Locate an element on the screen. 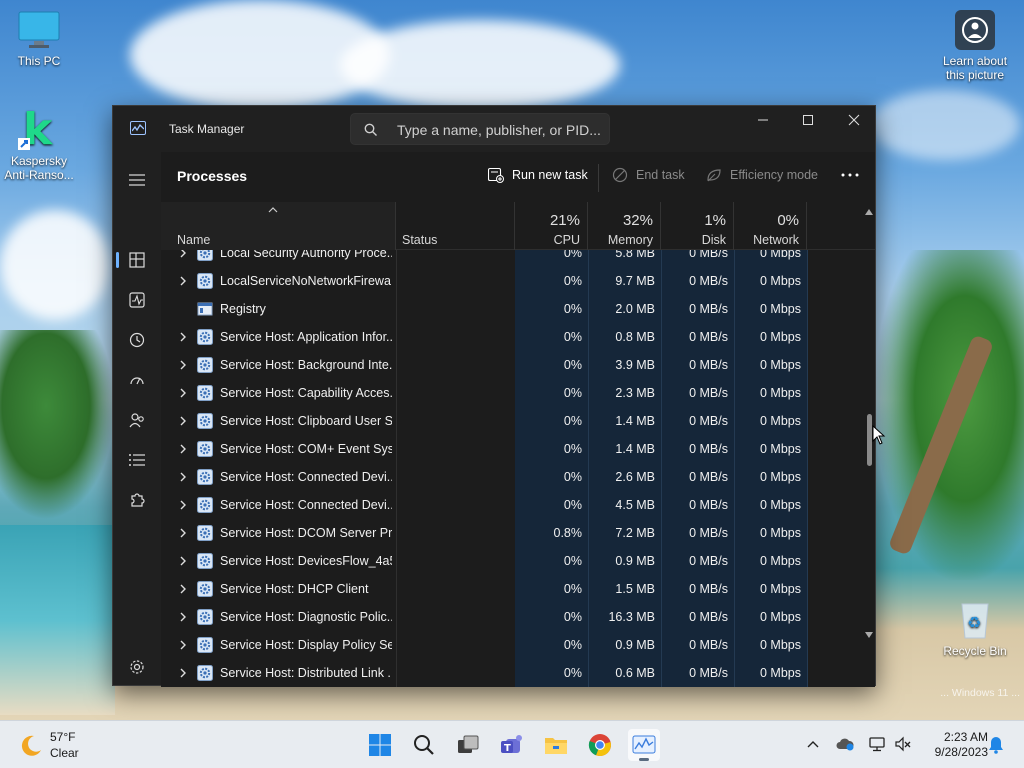 The height and width of the screenshot is (768, 1024). monitor-icon is located at coordinates (39, 30).